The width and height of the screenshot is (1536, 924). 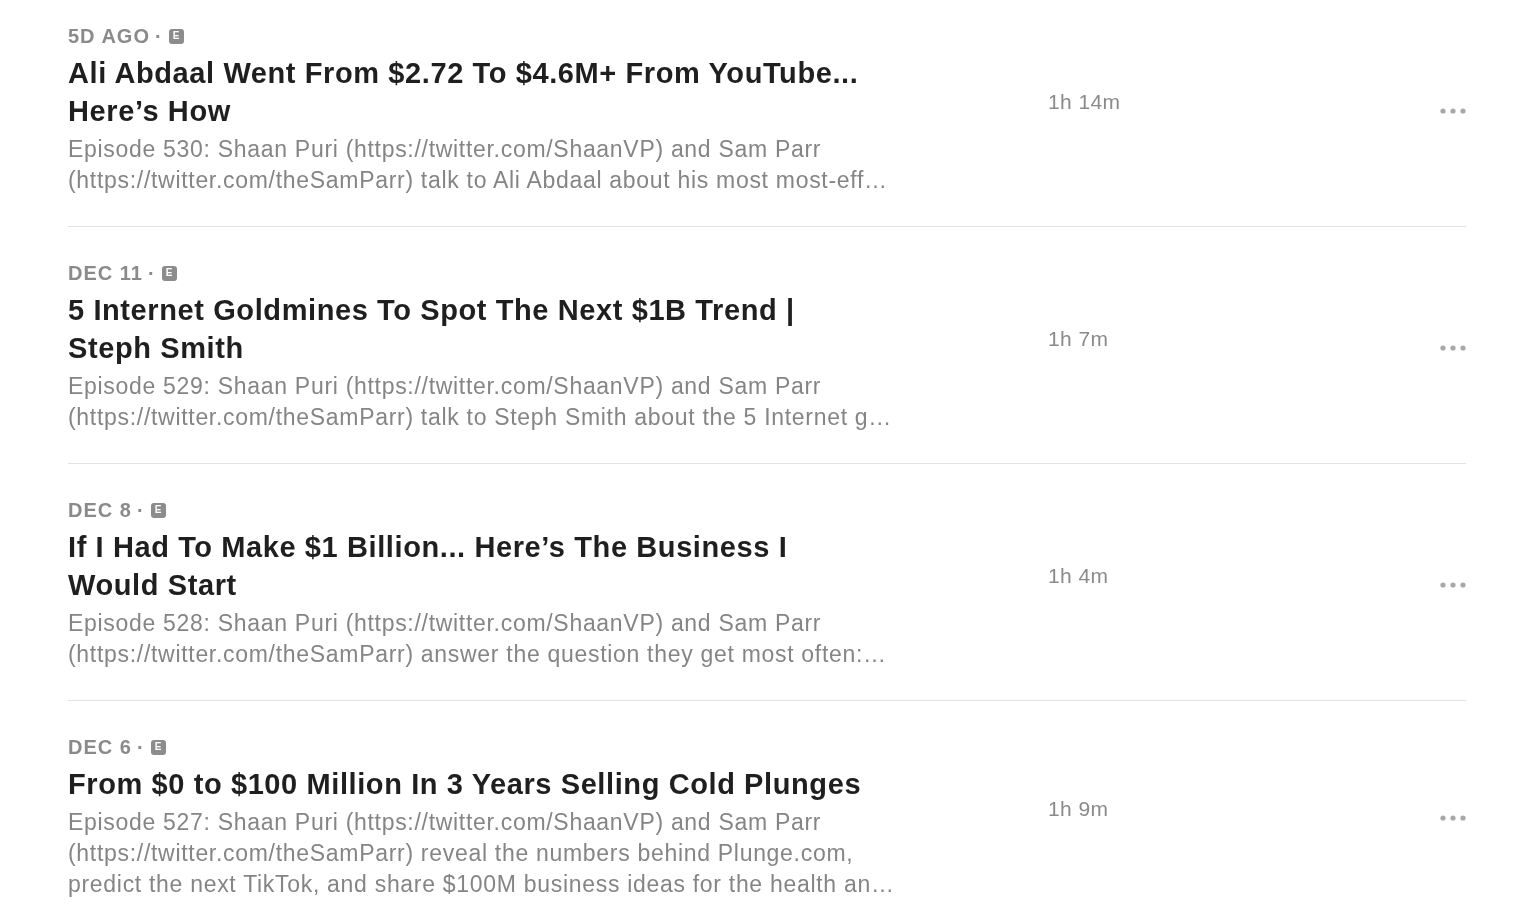 I want to click on episode-title: From $0 to $100 Million In 3 Years Selling Cold Plunges, so click(x=558, y=784).